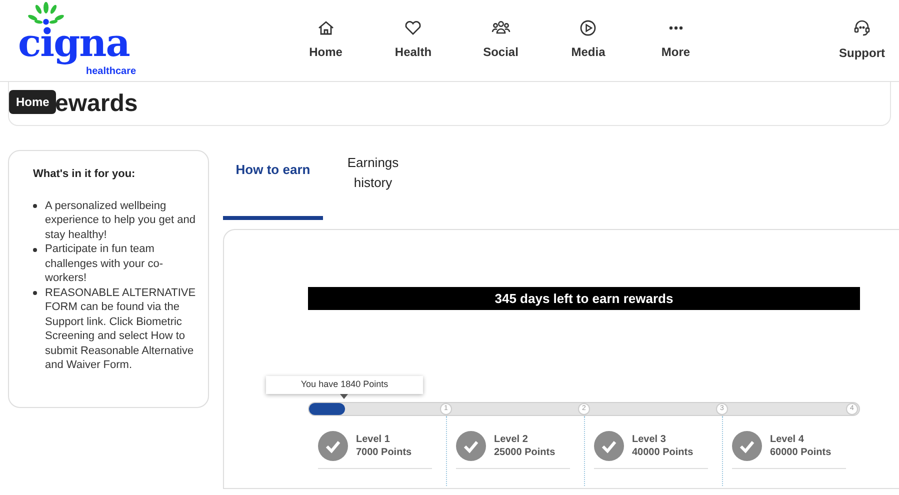 The width and height of the screenshot is (899, 495). I want to click on leaves-icon, so click(46, 13).